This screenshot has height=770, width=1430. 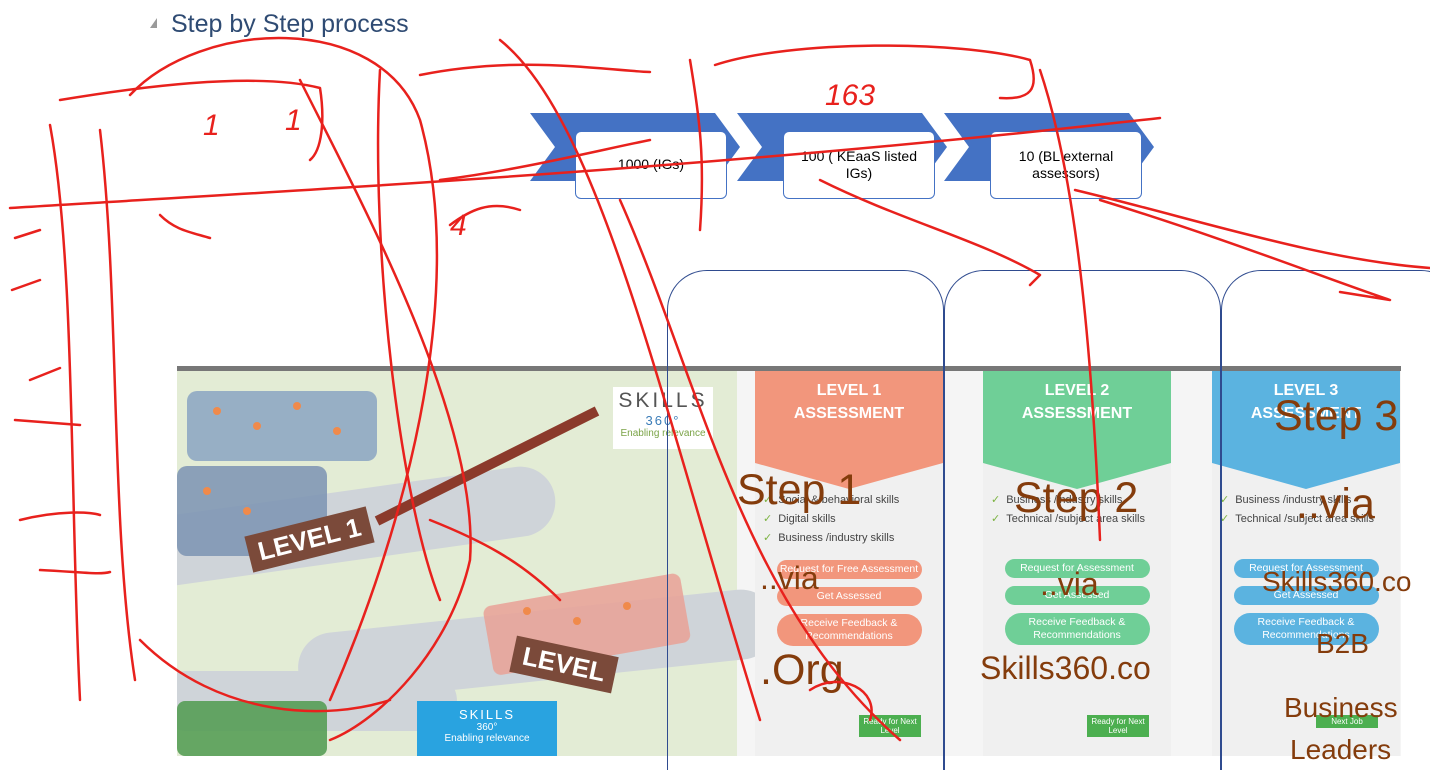 What do you see at coordinates (1340, 750) in the screenshot?
I see `step3-leaders: Leaders` at bounding box center [1340, 750].